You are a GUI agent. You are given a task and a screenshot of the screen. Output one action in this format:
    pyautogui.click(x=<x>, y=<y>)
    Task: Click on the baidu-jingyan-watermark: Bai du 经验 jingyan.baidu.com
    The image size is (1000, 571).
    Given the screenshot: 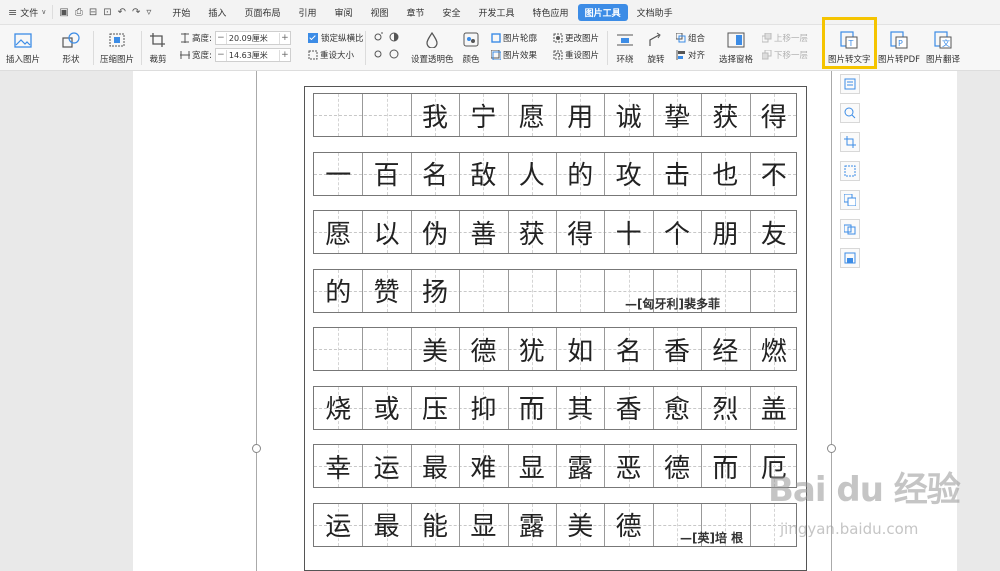 What is the action you would take?
    pyautogui.click(x=864, y=500)
    